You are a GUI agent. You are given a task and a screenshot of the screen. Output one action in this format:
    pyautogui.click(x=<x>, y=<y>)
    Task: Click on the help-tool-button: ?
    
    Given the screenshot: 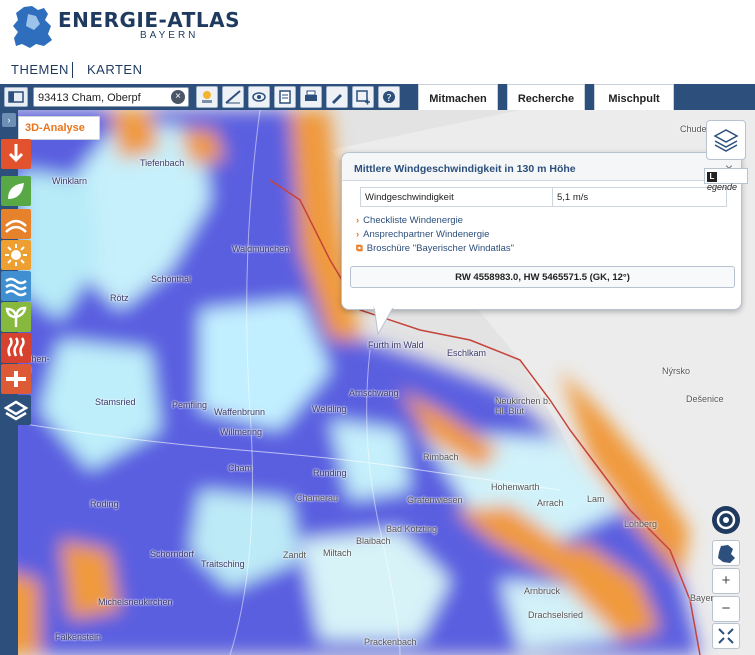 What is the action you would take?
    pyautogui.click(x=389, y=97)
    